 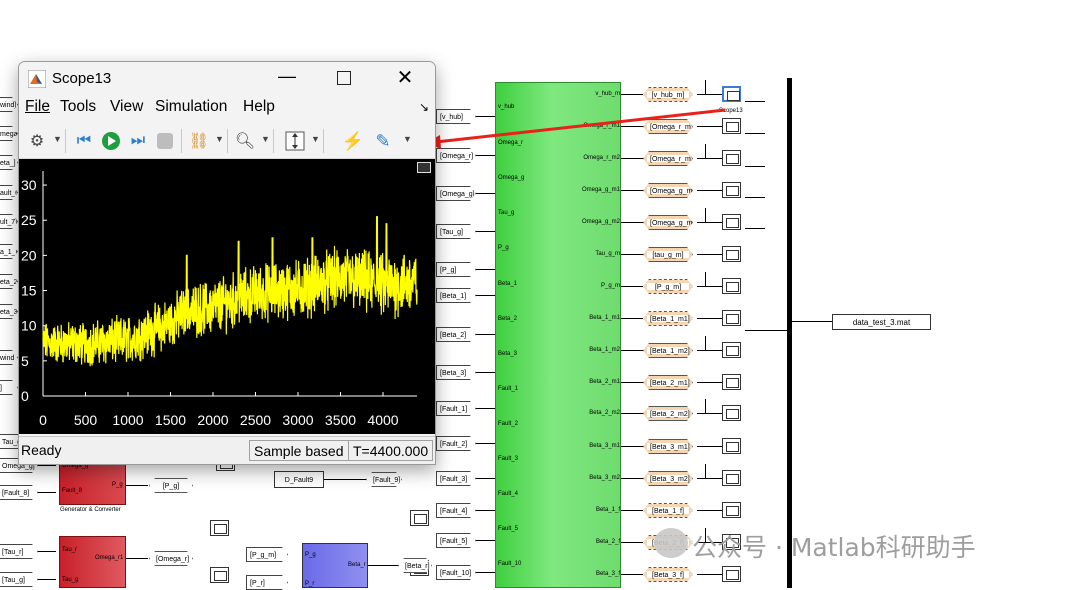 What do you see at coordinates (299, 479) in the screenshot?
I see `d-fault9-block: D_Fault9` at bounding box center [299, 479].